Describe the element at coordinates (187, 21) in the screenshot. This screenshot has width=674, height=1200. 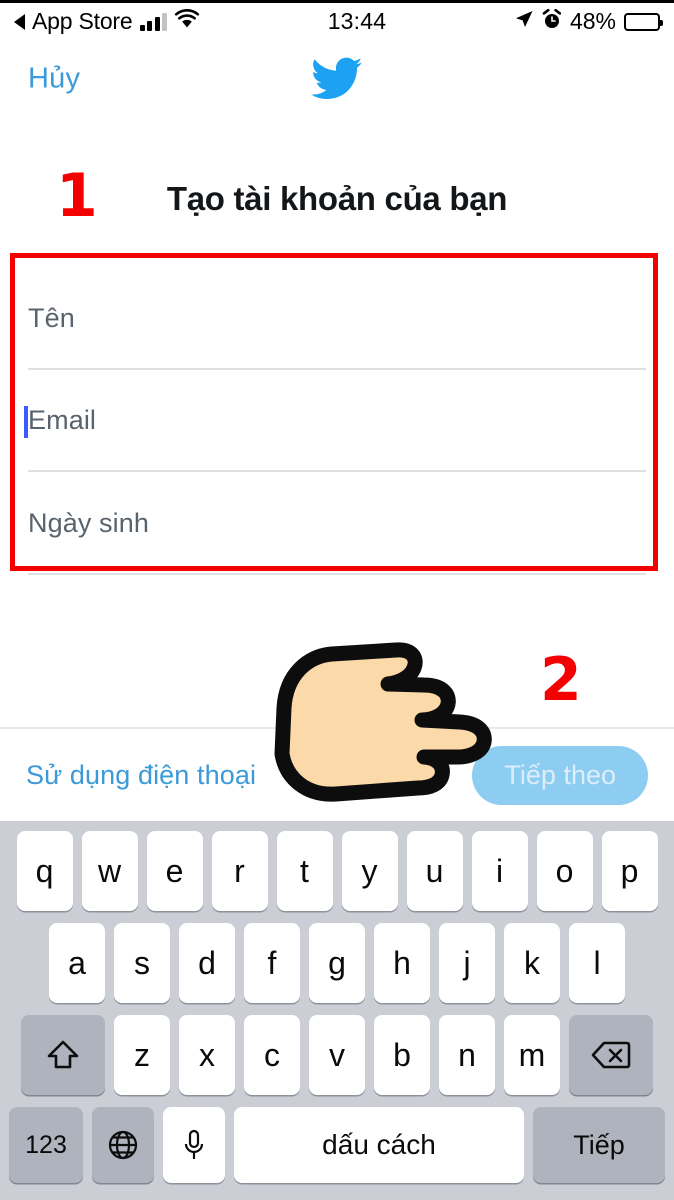
I see `wifi-icon` at that location.